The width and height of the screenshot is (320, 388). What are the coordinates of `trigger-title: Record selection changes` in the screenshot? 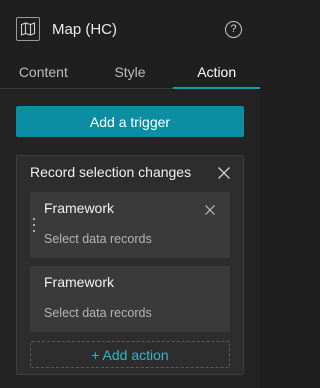 It's located at (111, 172).